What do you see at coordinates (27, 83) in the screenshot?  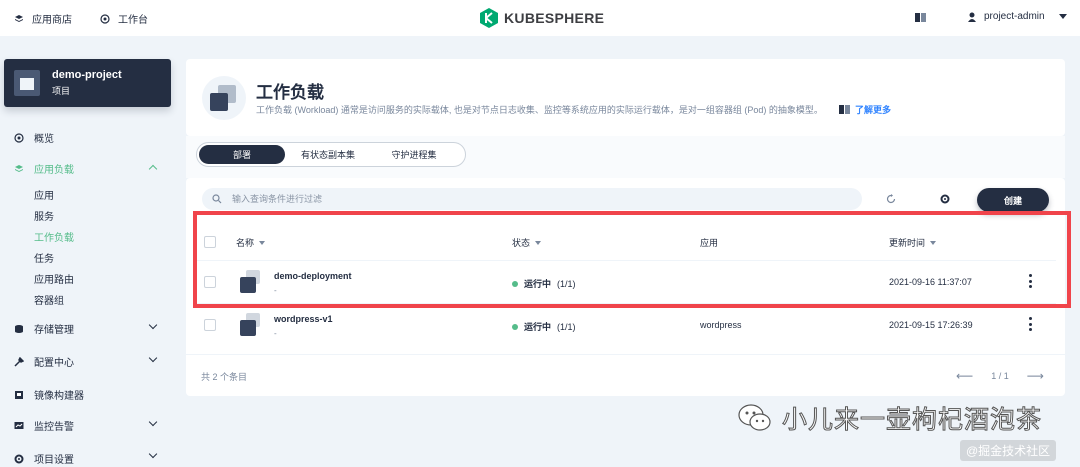 I see `project-icon` at bounding box center [27, 83].